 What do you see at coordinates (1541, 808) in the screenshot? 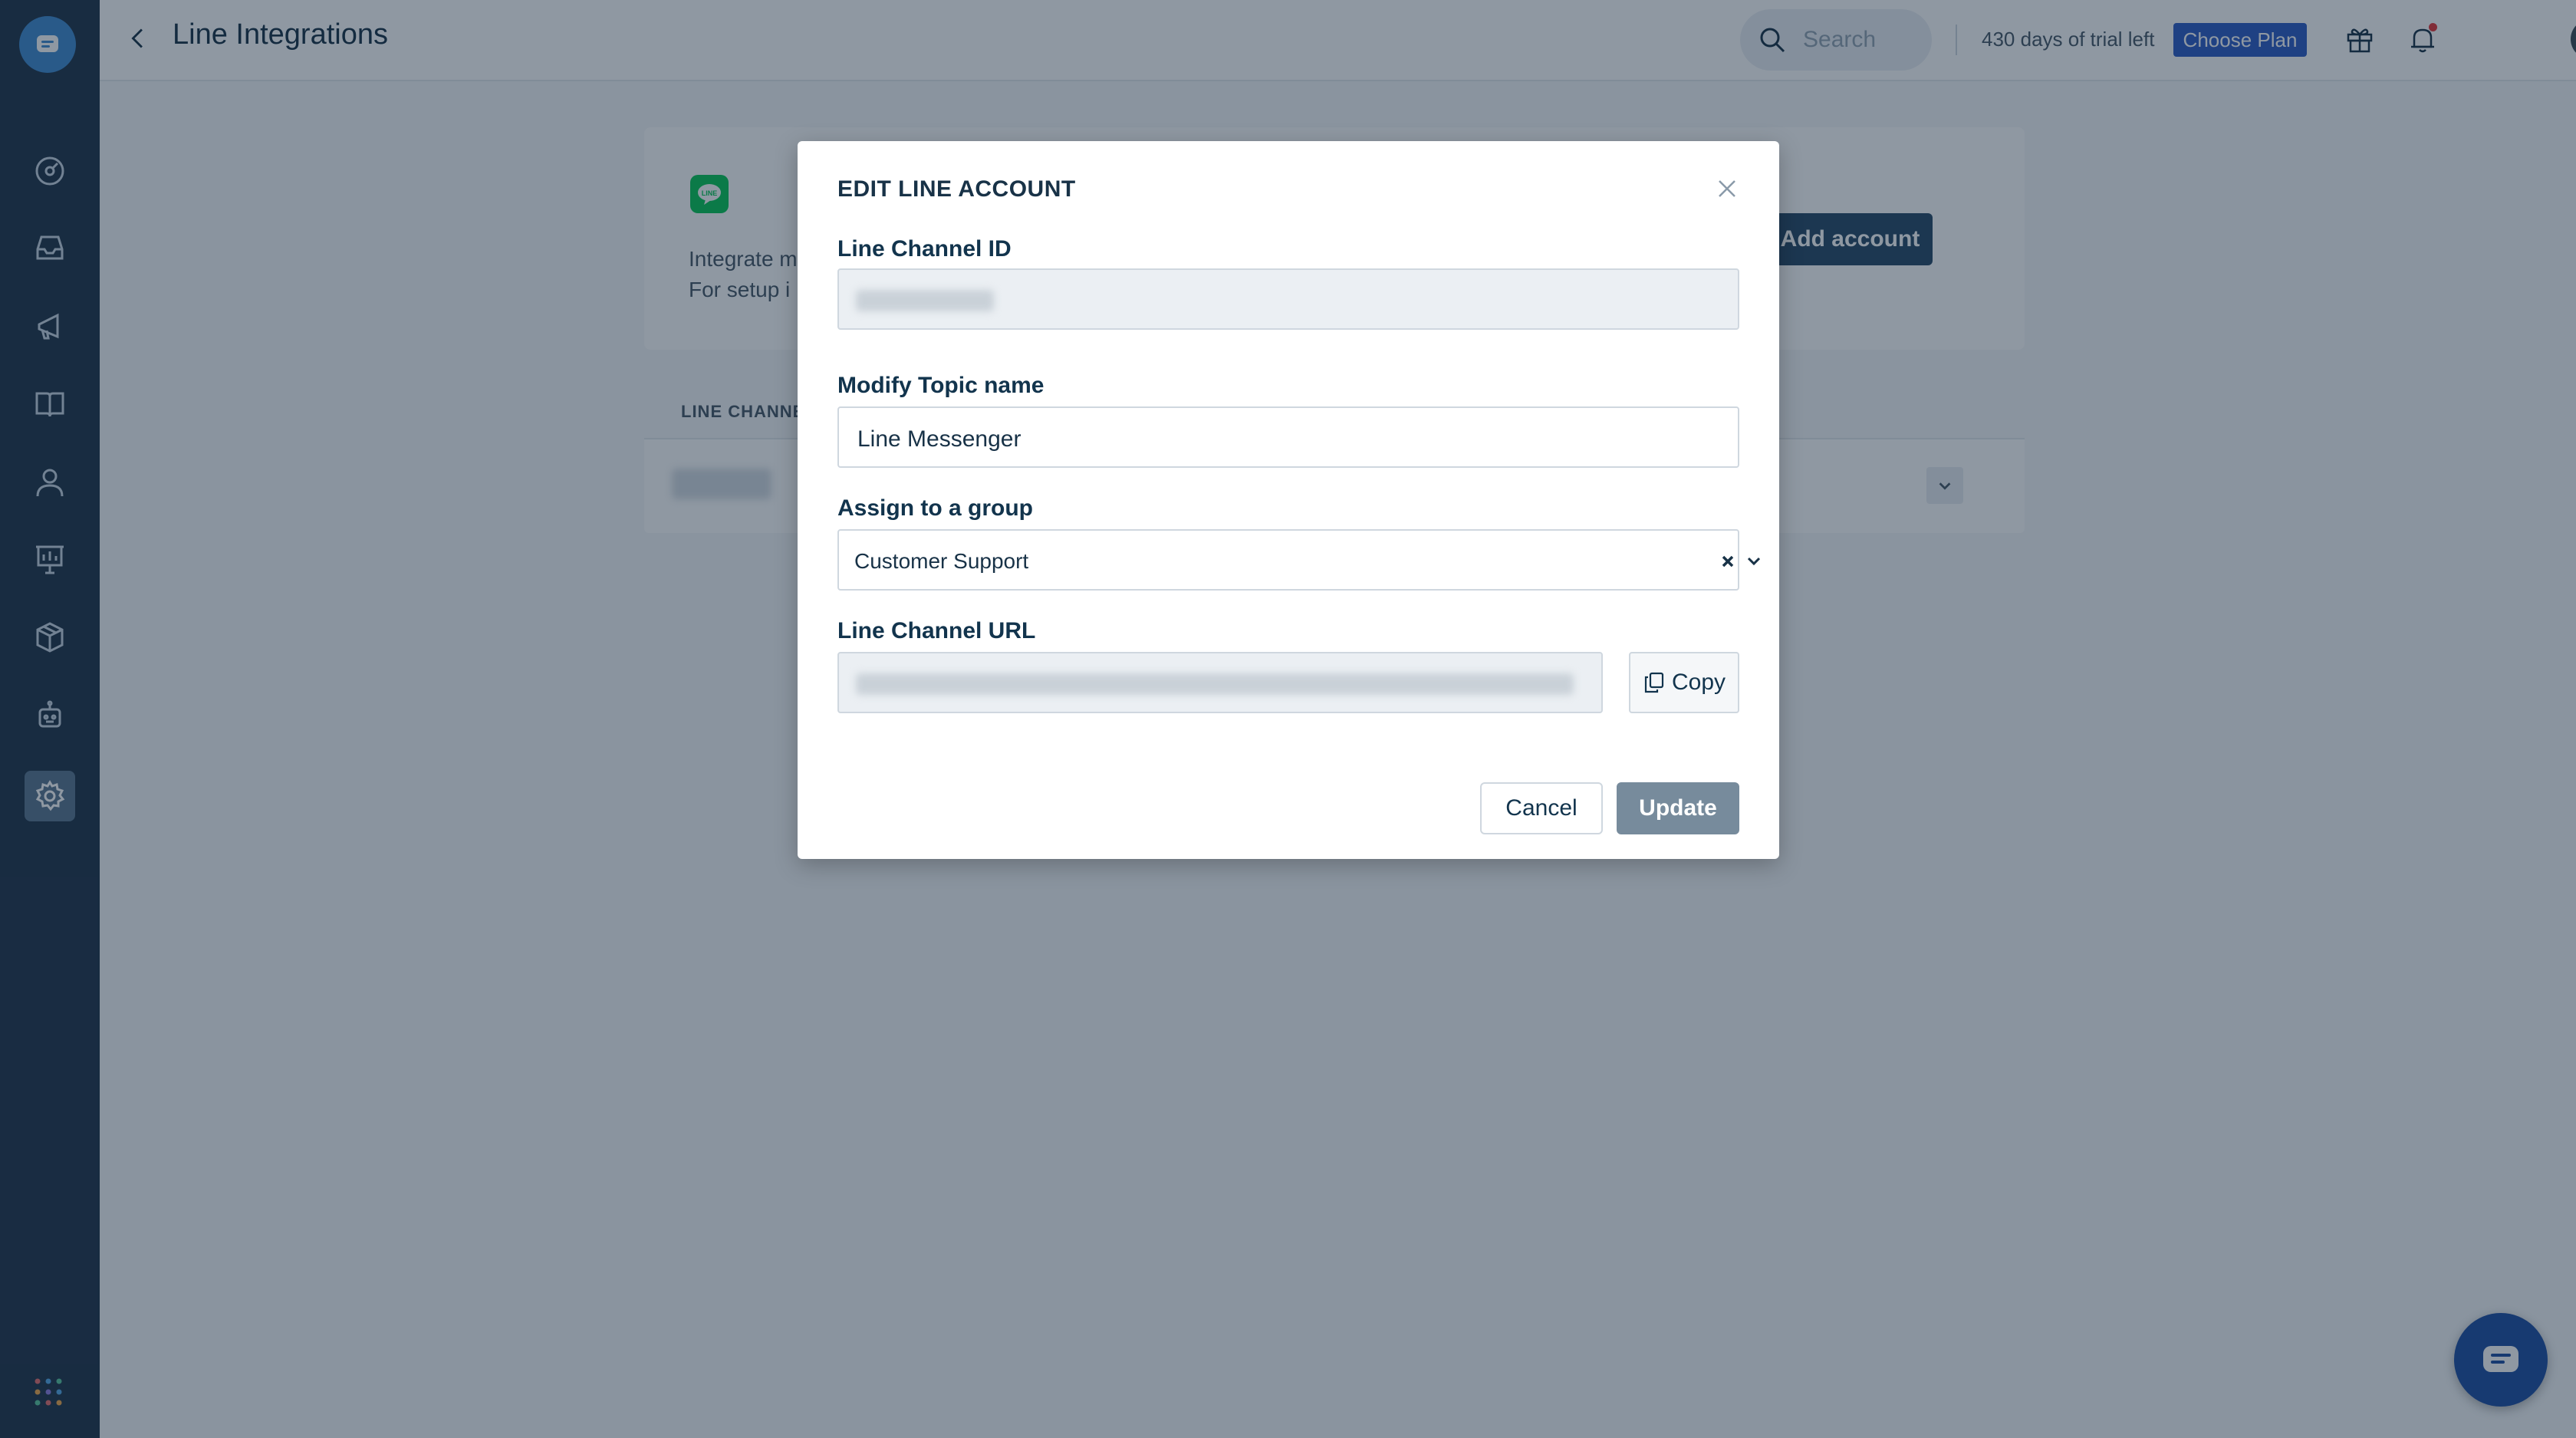
I see `cancel-button: Cancel` at bounding box center [1541, 808].